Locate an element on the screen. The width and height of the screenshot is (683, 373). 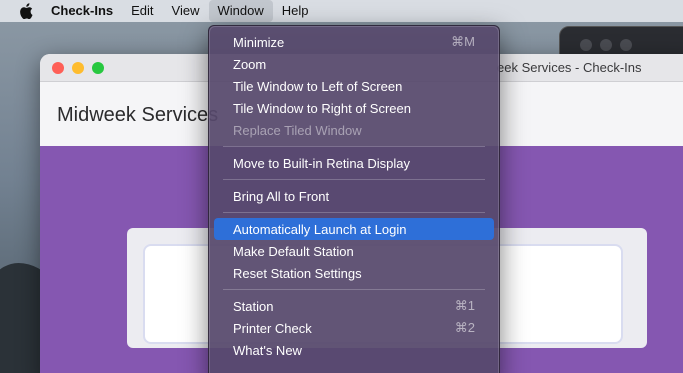
background-window-controls is located at coordinates (606, 45).